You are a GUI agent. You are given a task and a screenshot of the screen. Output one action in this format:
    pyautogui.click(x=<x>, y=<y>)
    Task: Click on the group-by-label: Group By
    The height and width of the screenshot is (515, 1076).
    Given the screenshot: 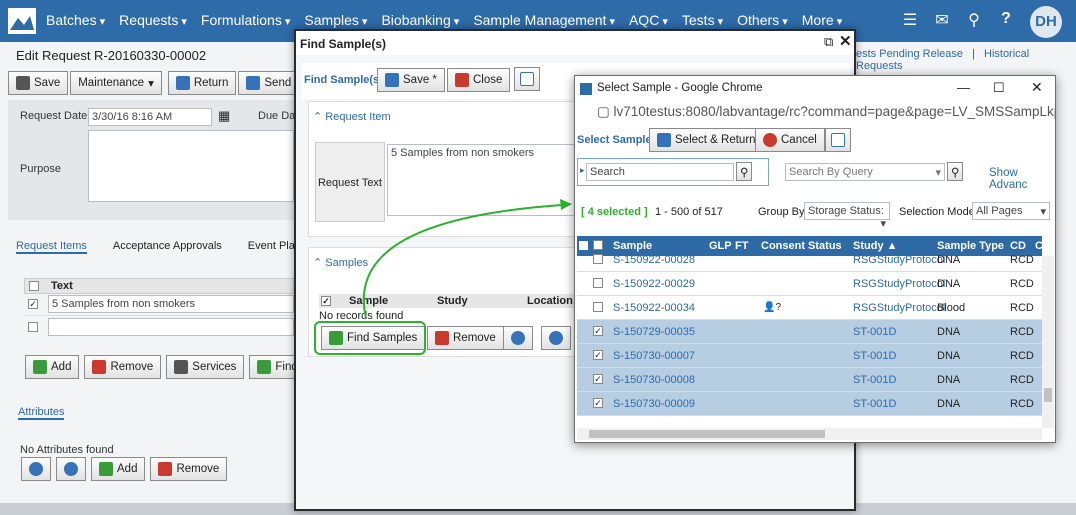 What is the action you would take?
    pyautogui.click(x=781, y=212)
    